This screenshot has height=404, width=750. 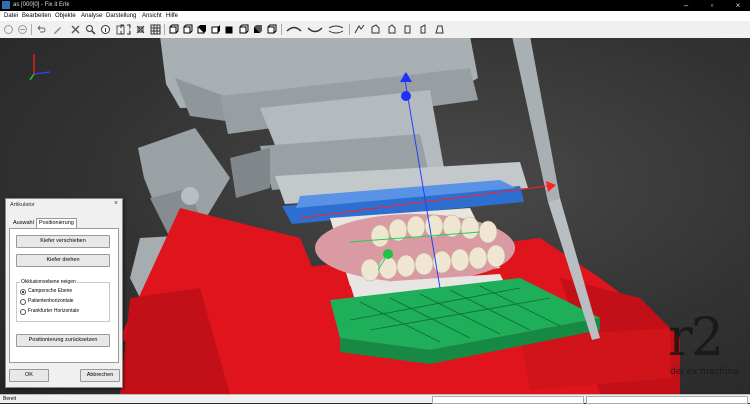 What do you see at coordinates (100, 375) in the screenshot?
I see `cancel-button: Abbrechen` at bounding box center [100, 375].